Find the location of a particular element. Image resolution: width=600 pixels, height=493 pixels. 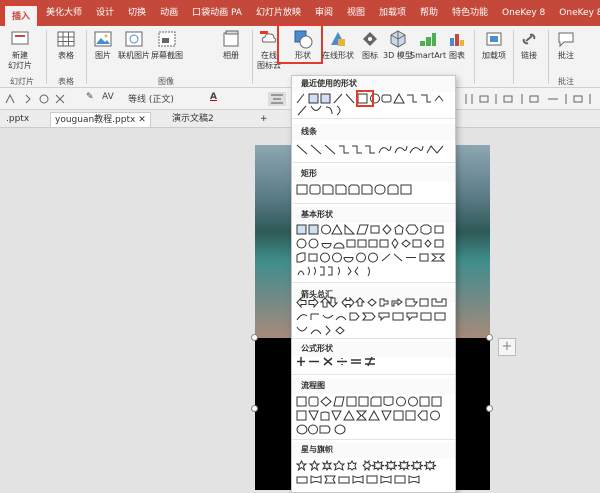

tab-review: 审阅 is located at coordinates (324, 13).